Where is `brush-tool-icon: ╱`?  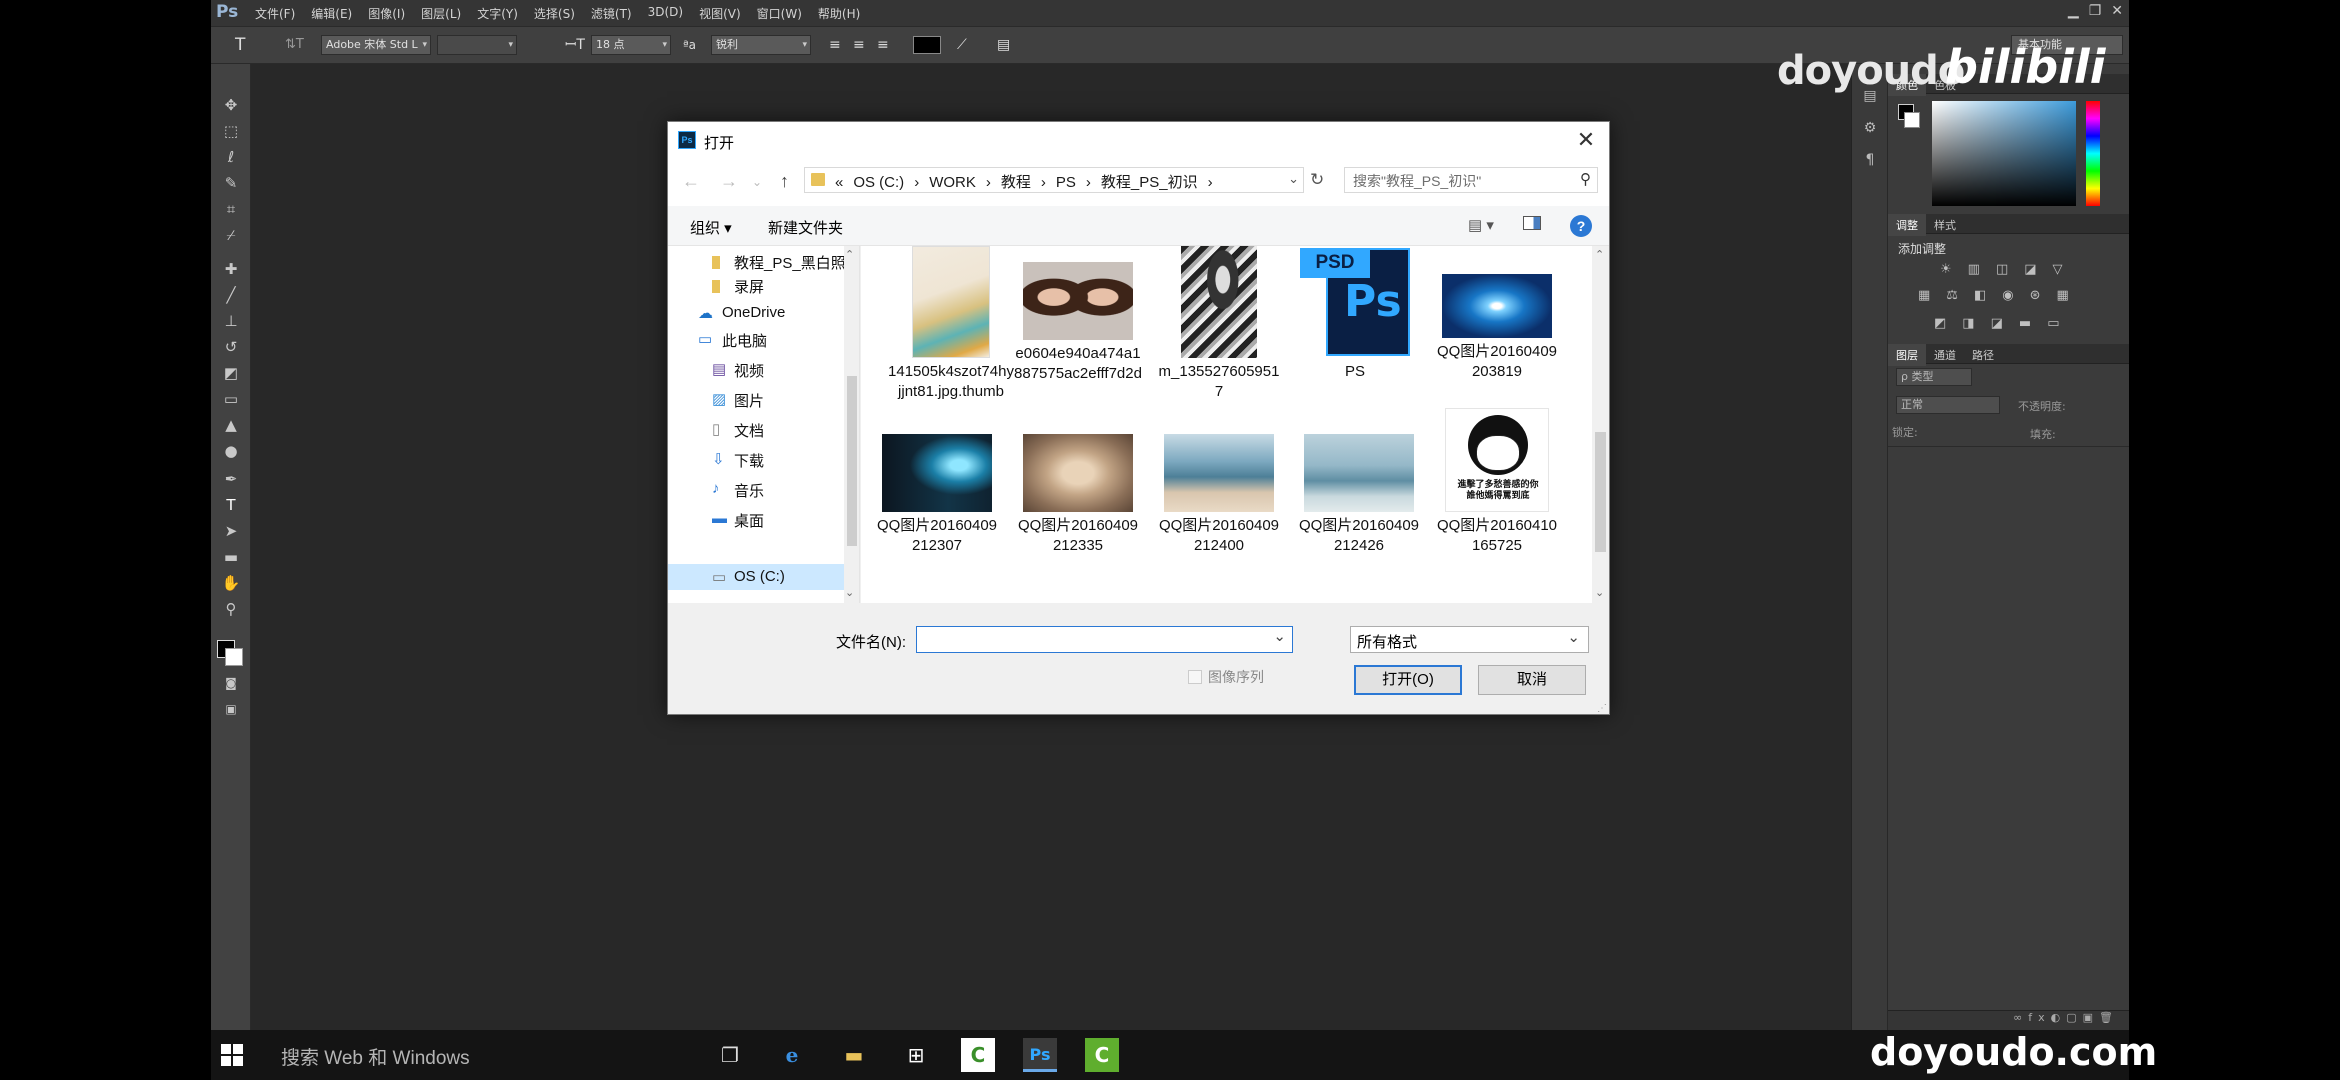
brush-tool-icon: ╱ is located at coordinates (231, 295).